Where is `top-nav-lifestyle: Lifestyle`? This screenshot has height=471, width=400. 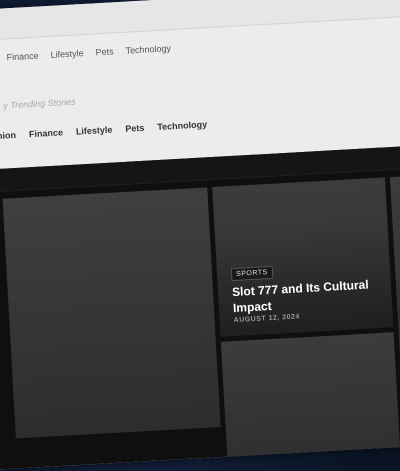
top-nav-lifestyle: Lifestyle is located at coordinates (67, 54).